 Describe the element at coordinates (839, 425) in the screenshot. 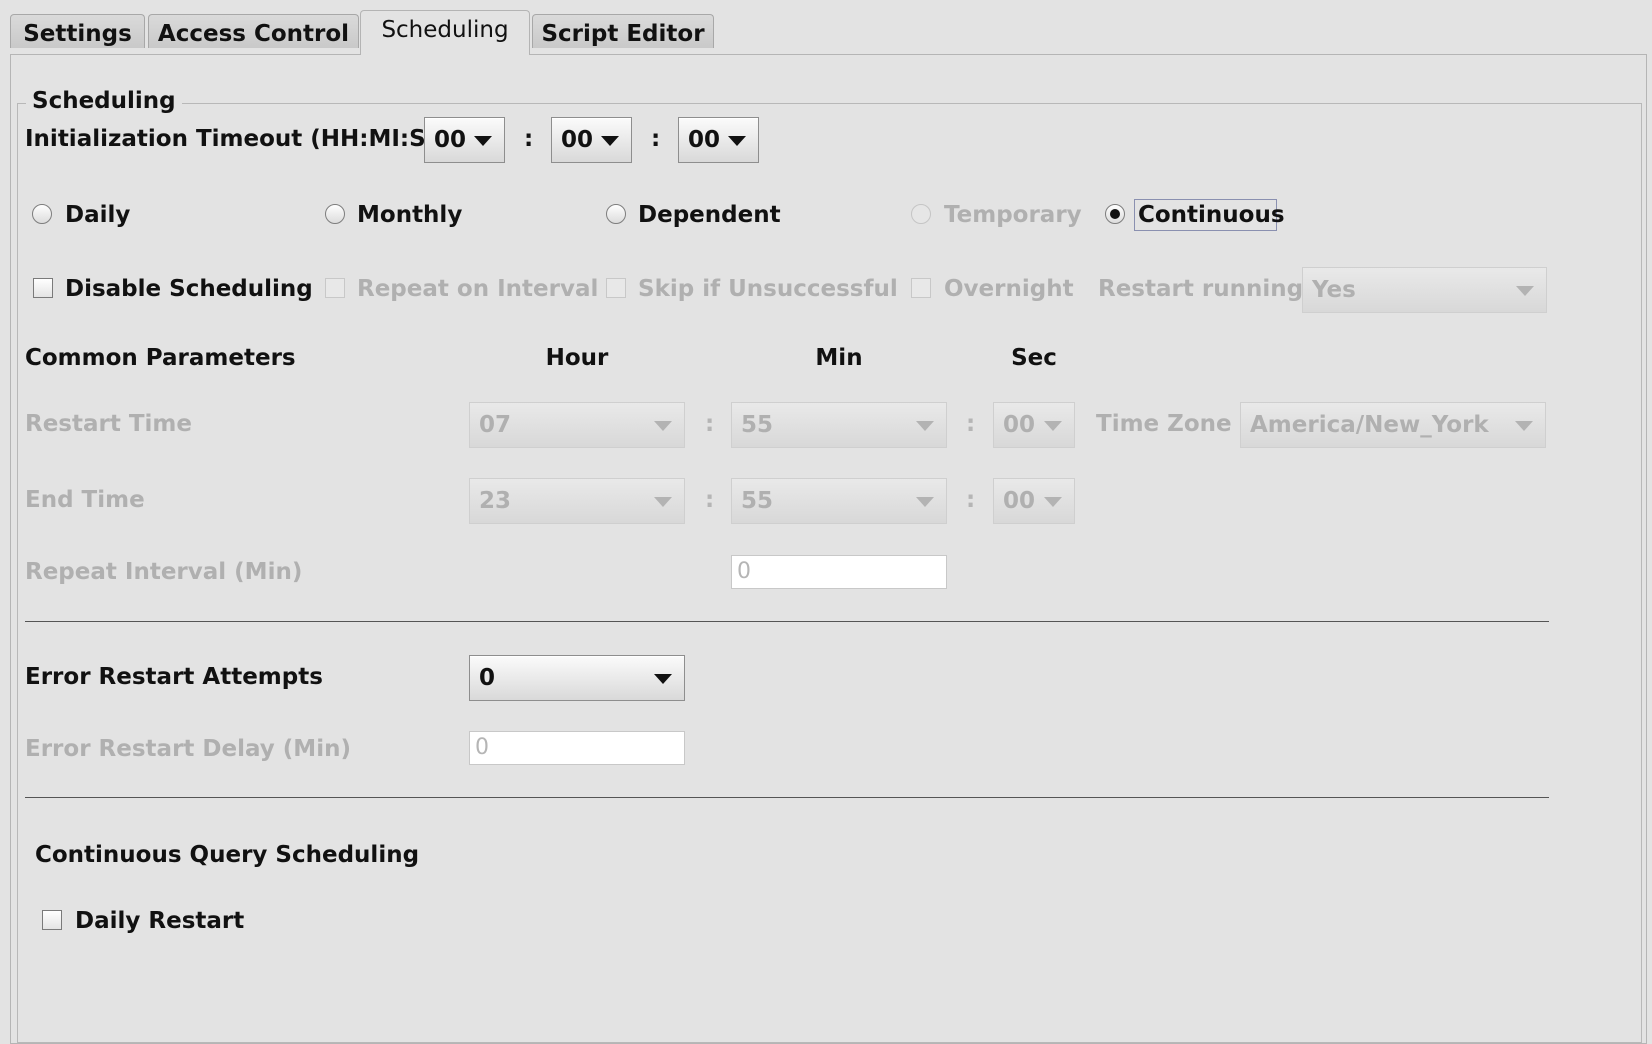

I see `restart-min-select: 55` at that location.